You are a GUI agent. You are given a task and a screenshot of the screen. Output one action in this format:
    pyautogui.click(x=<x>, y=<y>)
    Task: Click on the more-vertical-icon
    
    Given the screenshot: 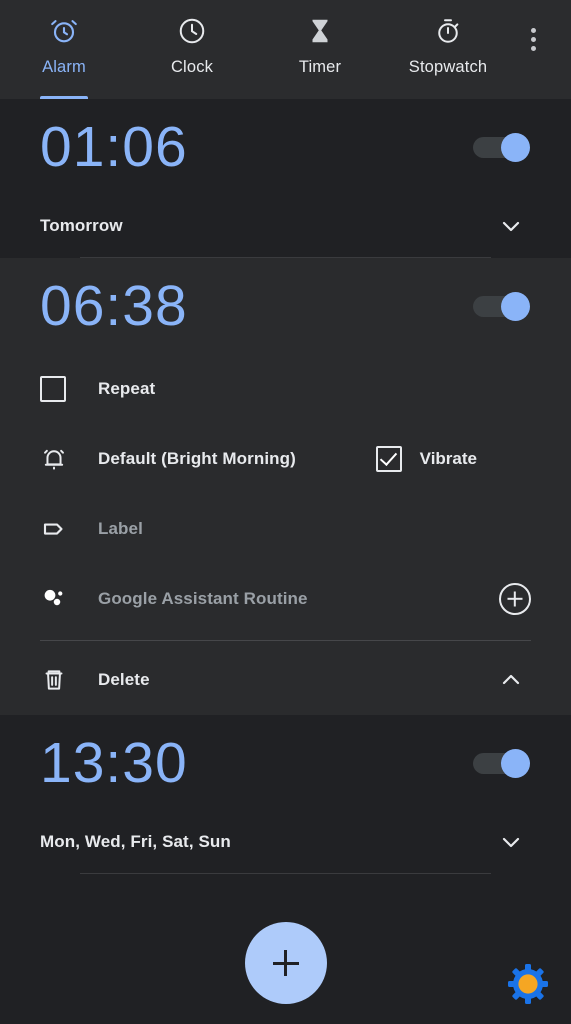 What is the action you would take?
    pyautogui.click(x=533, y=39)
    